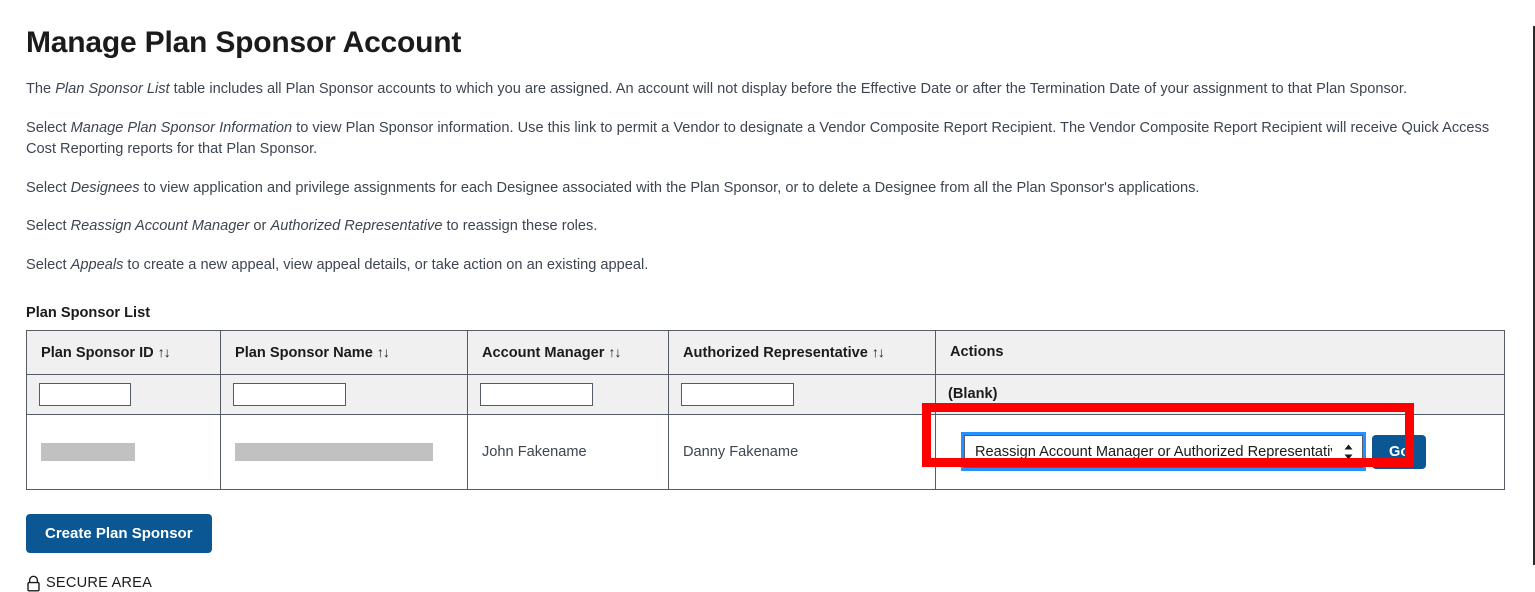  Describe the element at coordinates (977, 352) in the screenshot. I see `column-label: Actions` at that location.